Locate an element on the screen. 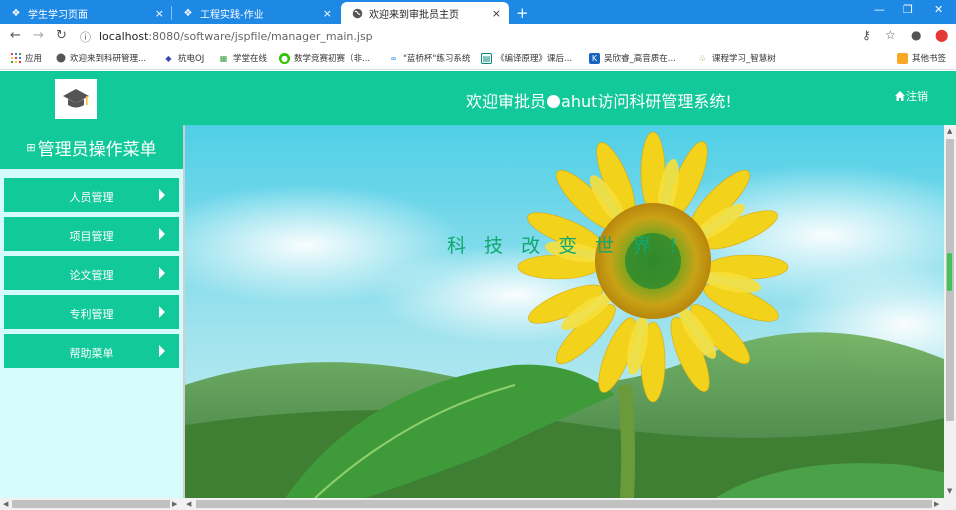  maximize-icon: ❐ is located at coordinates (908, 9).